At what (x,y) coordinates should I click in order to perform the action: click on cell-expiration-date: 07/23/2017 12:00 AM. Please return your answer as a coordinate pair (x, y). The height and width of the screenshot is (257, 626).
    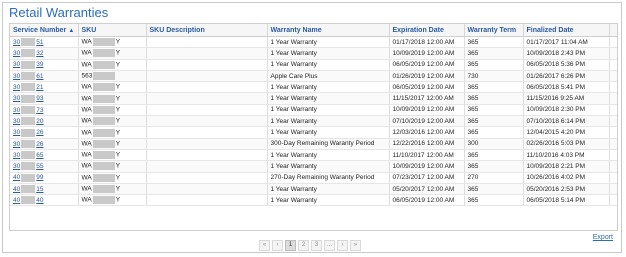
    Looking at the image, I should click on (427, 178).